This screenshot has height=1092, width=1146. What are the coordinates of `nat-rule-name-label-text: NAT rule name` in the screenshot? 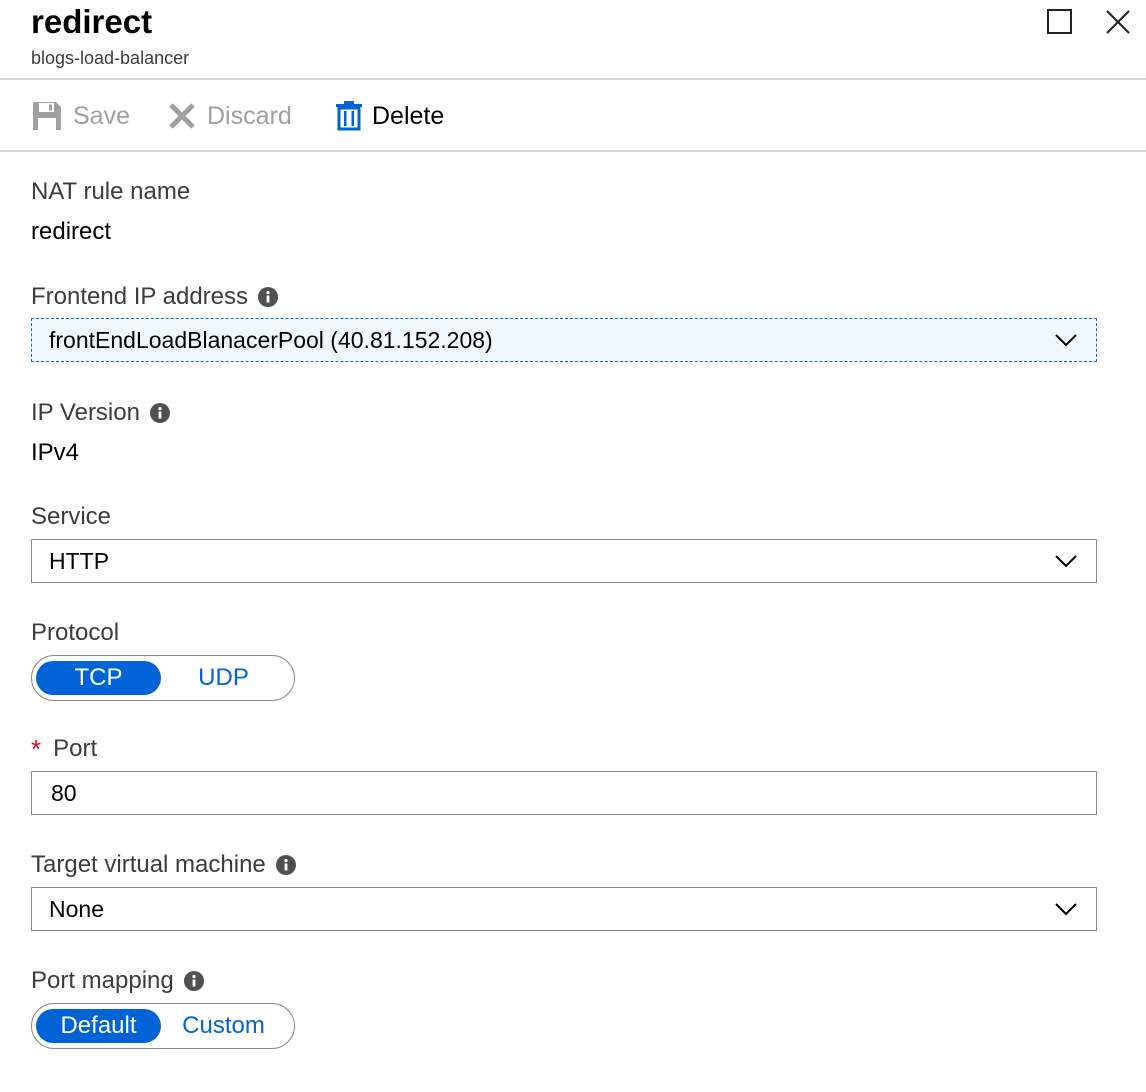 It's located at (111, 191).